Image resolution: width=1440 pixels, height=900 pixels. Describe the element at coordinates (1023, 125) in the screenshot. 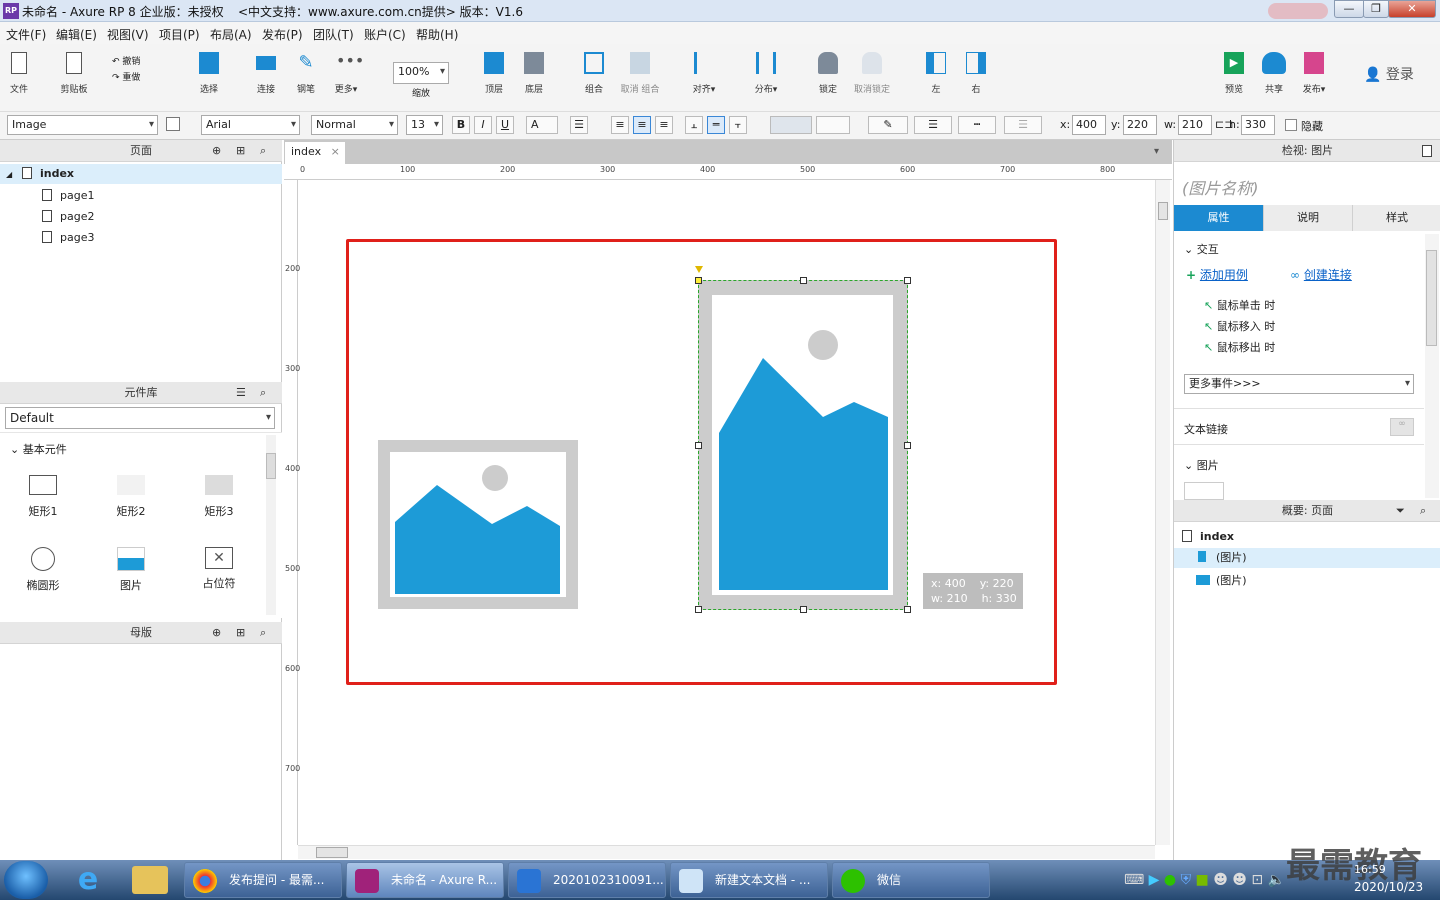

I see `arrow-style-icon: ☰` at that location.